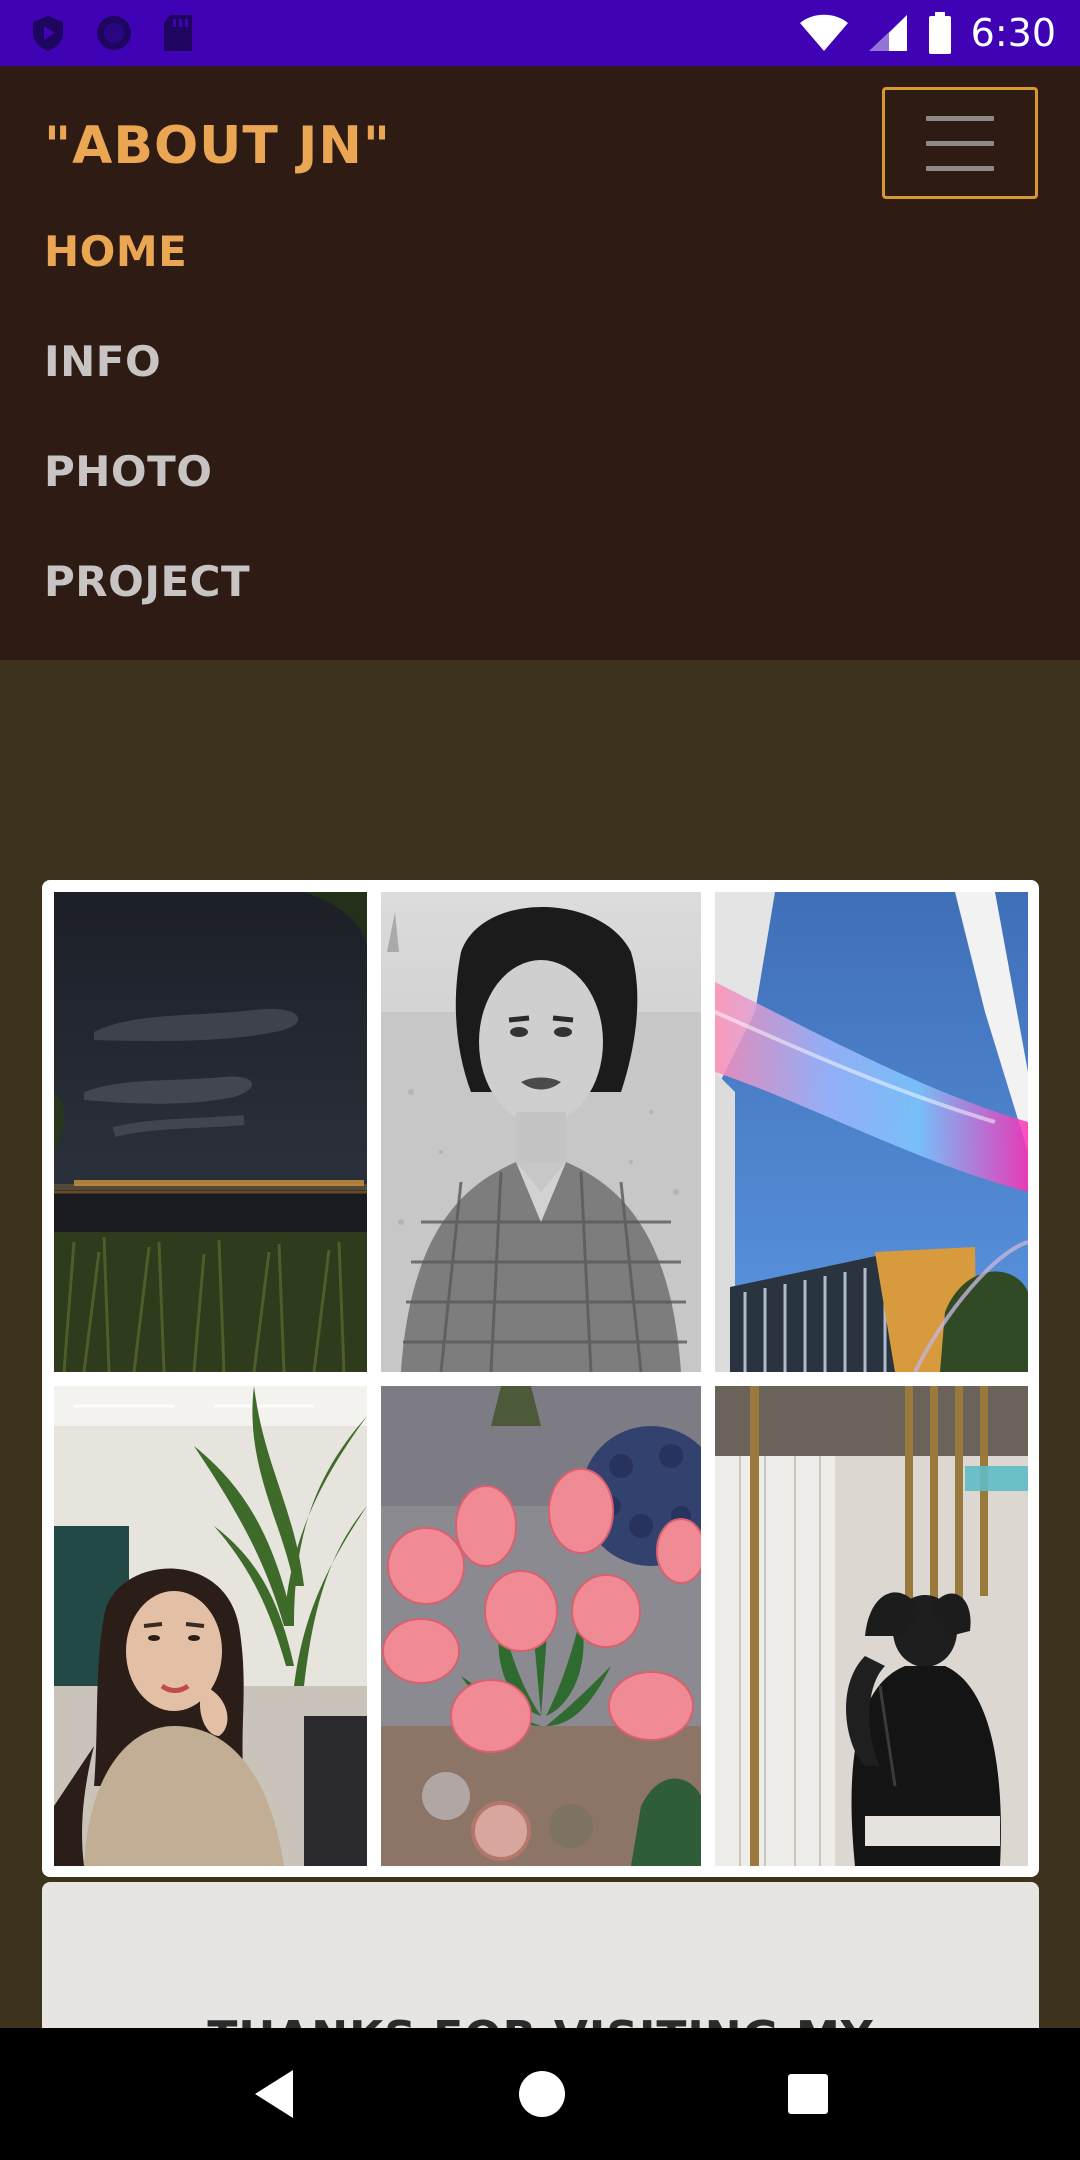 This screenshot has height=2160, width=1080. What do you see at coordinates (541, 1132) in the screenshot?
I see `photo-bw-portrait` at bounding box center [541, 1132].